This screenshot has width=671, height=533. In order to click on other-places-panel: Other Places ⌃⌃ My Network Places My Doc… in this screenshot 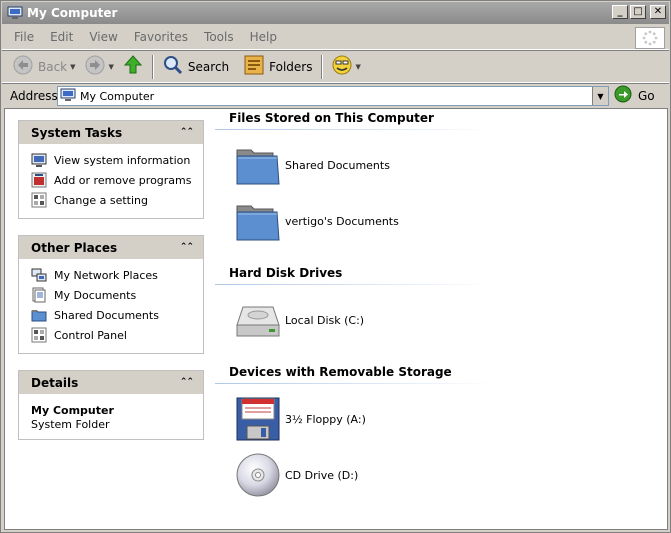, I will do `click(111, 294)`.